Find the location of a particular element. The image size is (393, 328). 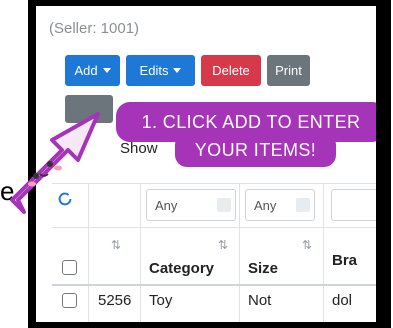

column-header-category: Category is located at coordinates (181, 268).